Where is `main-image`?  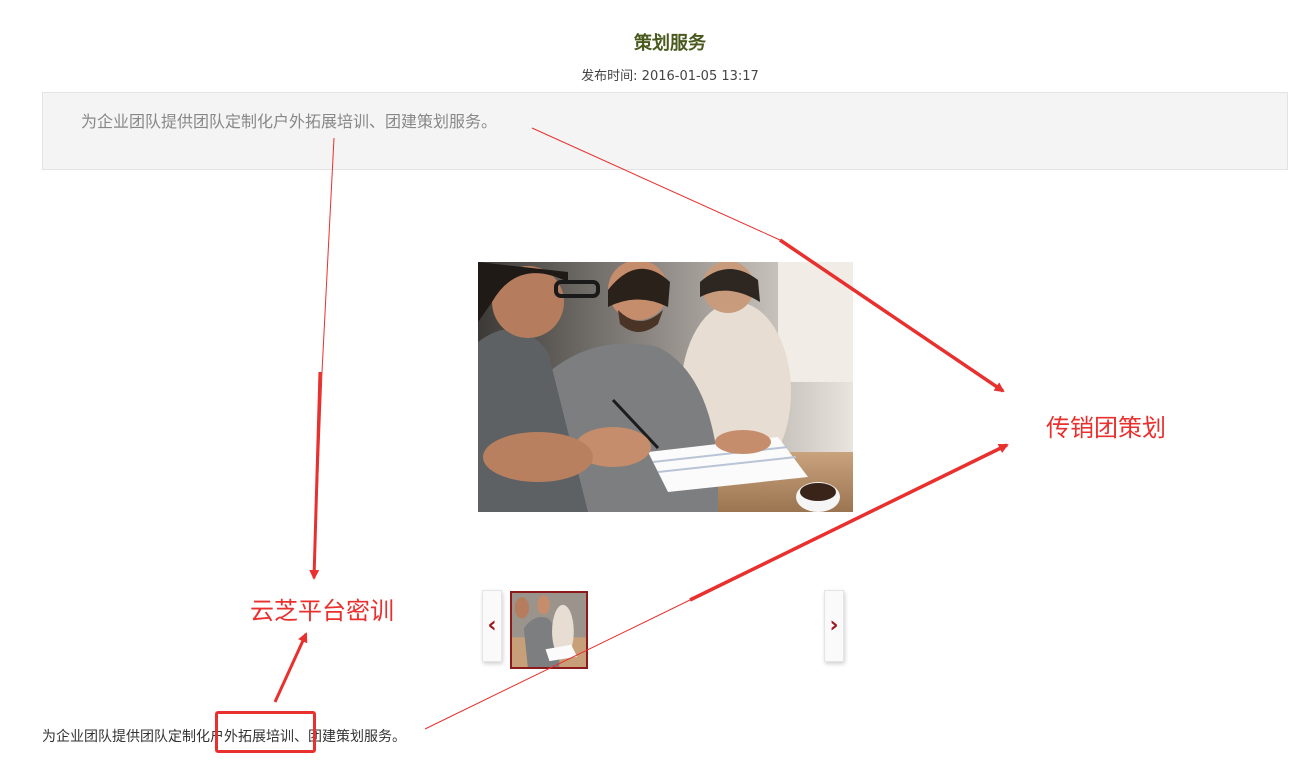
main-image is located at coordinates (665, 387).